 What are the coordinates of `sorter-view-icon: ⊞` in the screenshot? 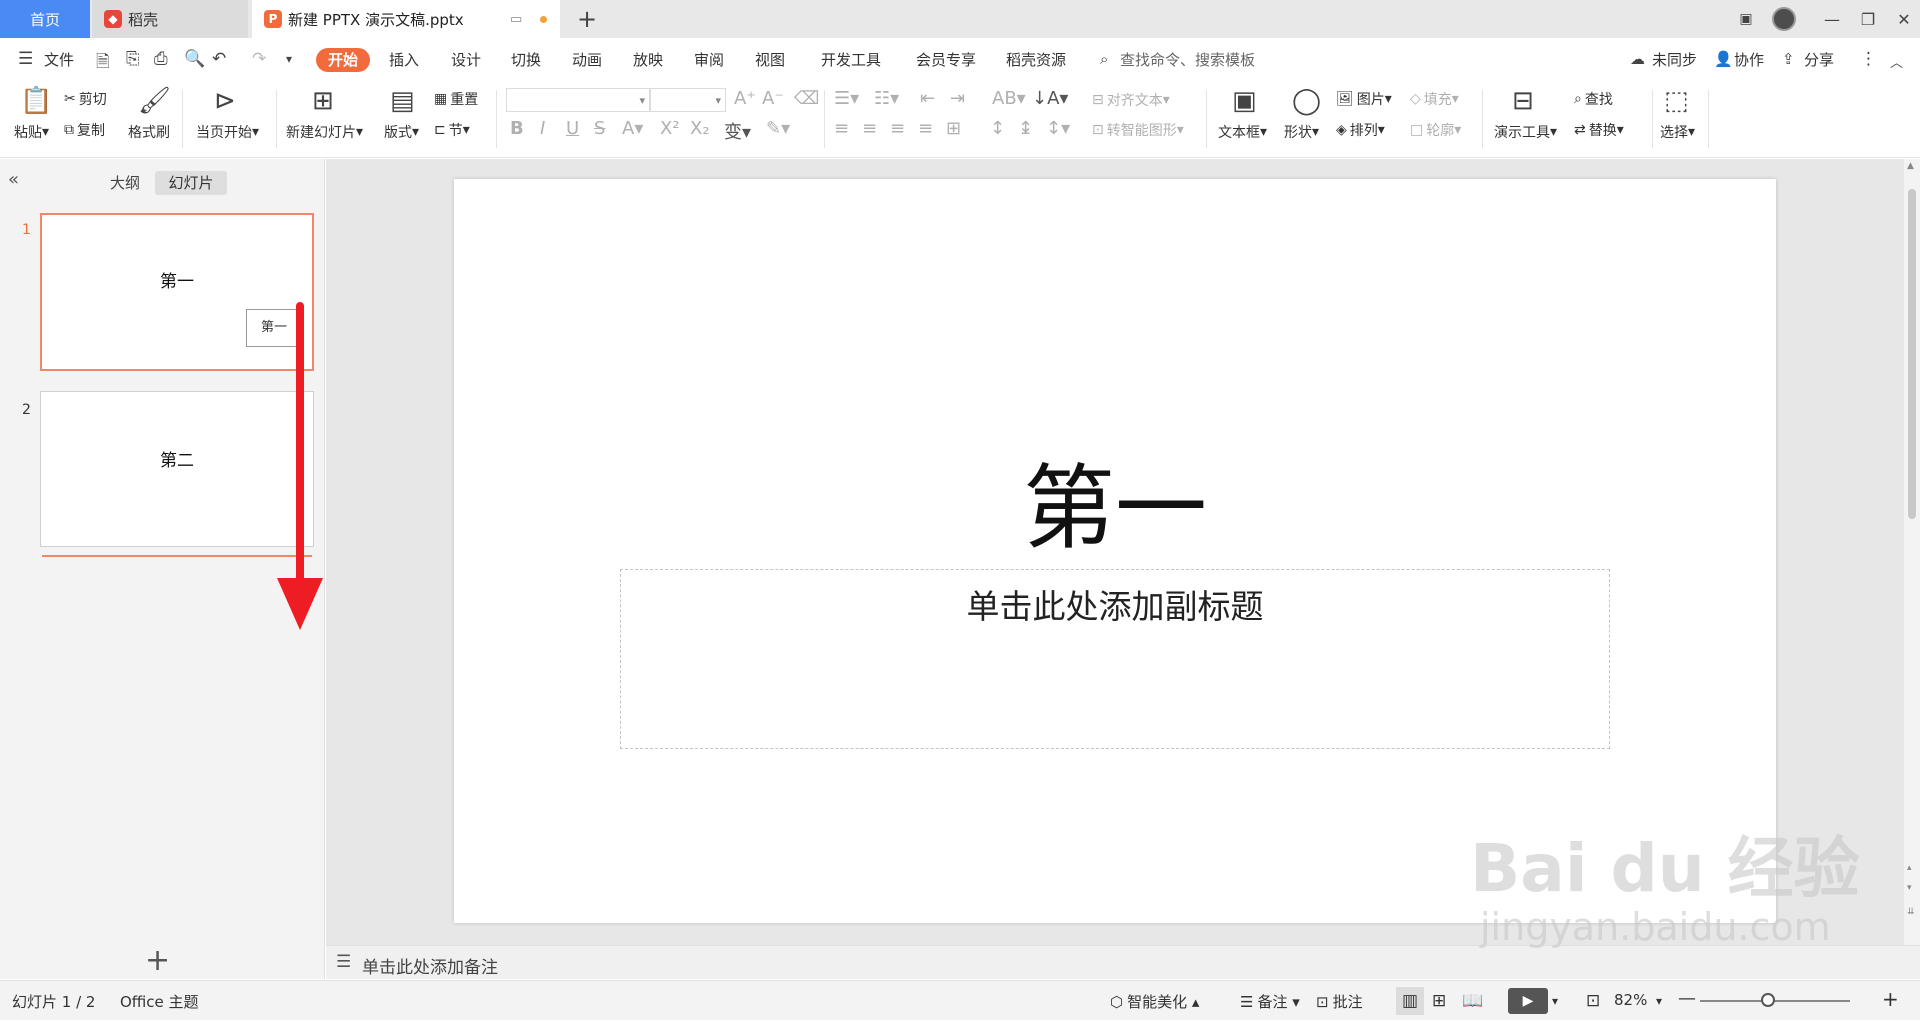 It's located at (1439, 1001).